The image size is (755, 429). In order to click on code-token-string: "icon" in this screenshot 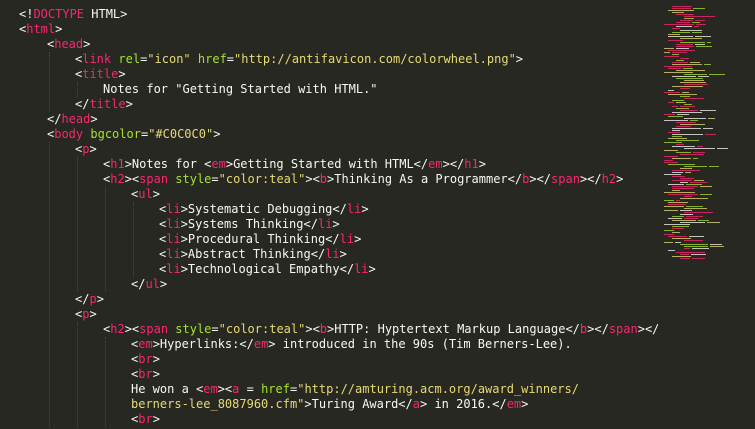, I will do `click(169, 59)`.